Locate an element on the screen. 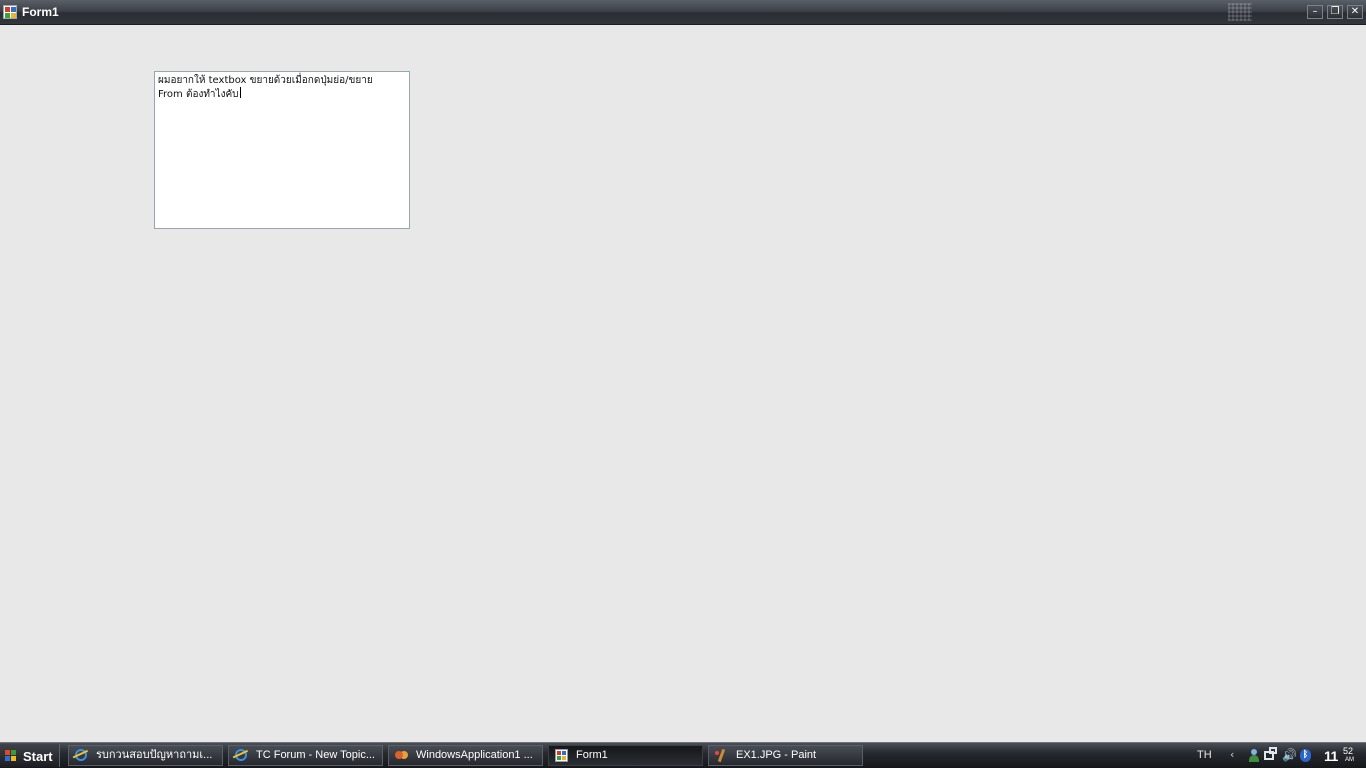 Image resolution: width=1366 pixels, height=768 pixels. form-icon is located at coordinates (561, 755).